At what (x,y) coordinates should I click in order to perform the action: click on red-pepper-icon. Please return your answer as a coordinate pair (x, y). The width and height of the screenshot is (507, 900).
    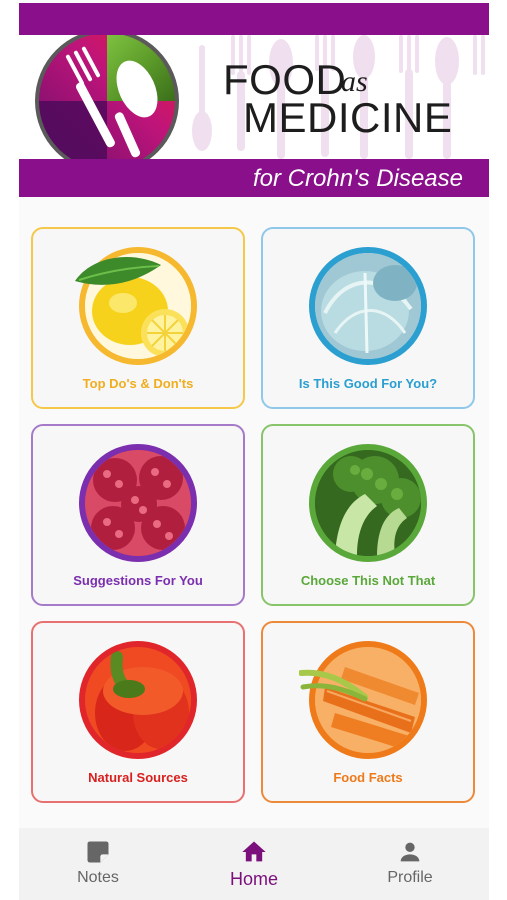
    Looking at the image, I should click on (138, 700).